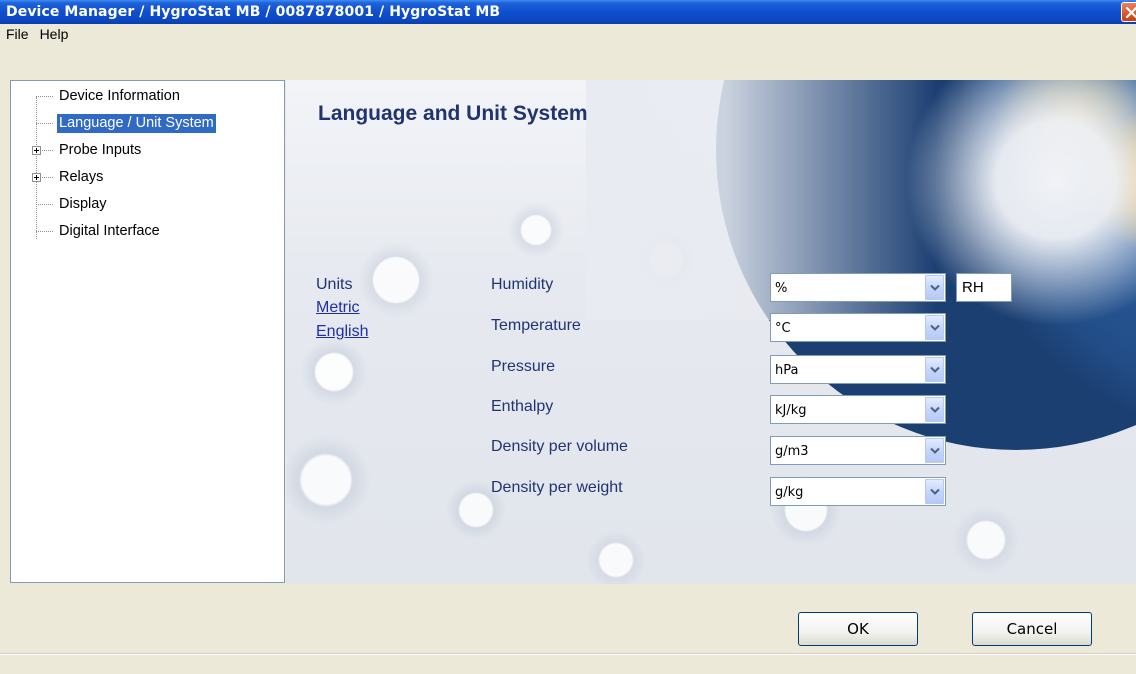  Describe the element at coordinates (523, 366) in the screenshot. I see `pressure-label: Pressure` at that location.